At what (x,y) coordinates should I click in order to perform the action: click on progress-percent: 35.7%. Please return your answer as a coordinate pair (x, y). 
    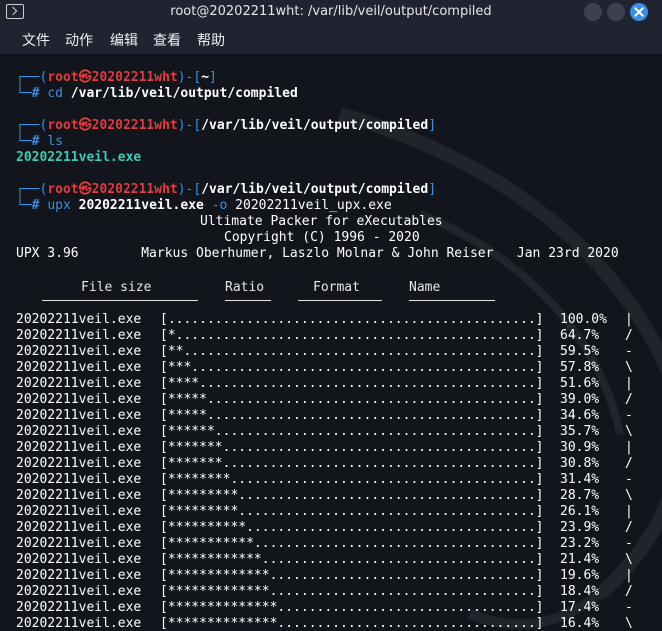
    Looking at the image, I should click on (580, 431).